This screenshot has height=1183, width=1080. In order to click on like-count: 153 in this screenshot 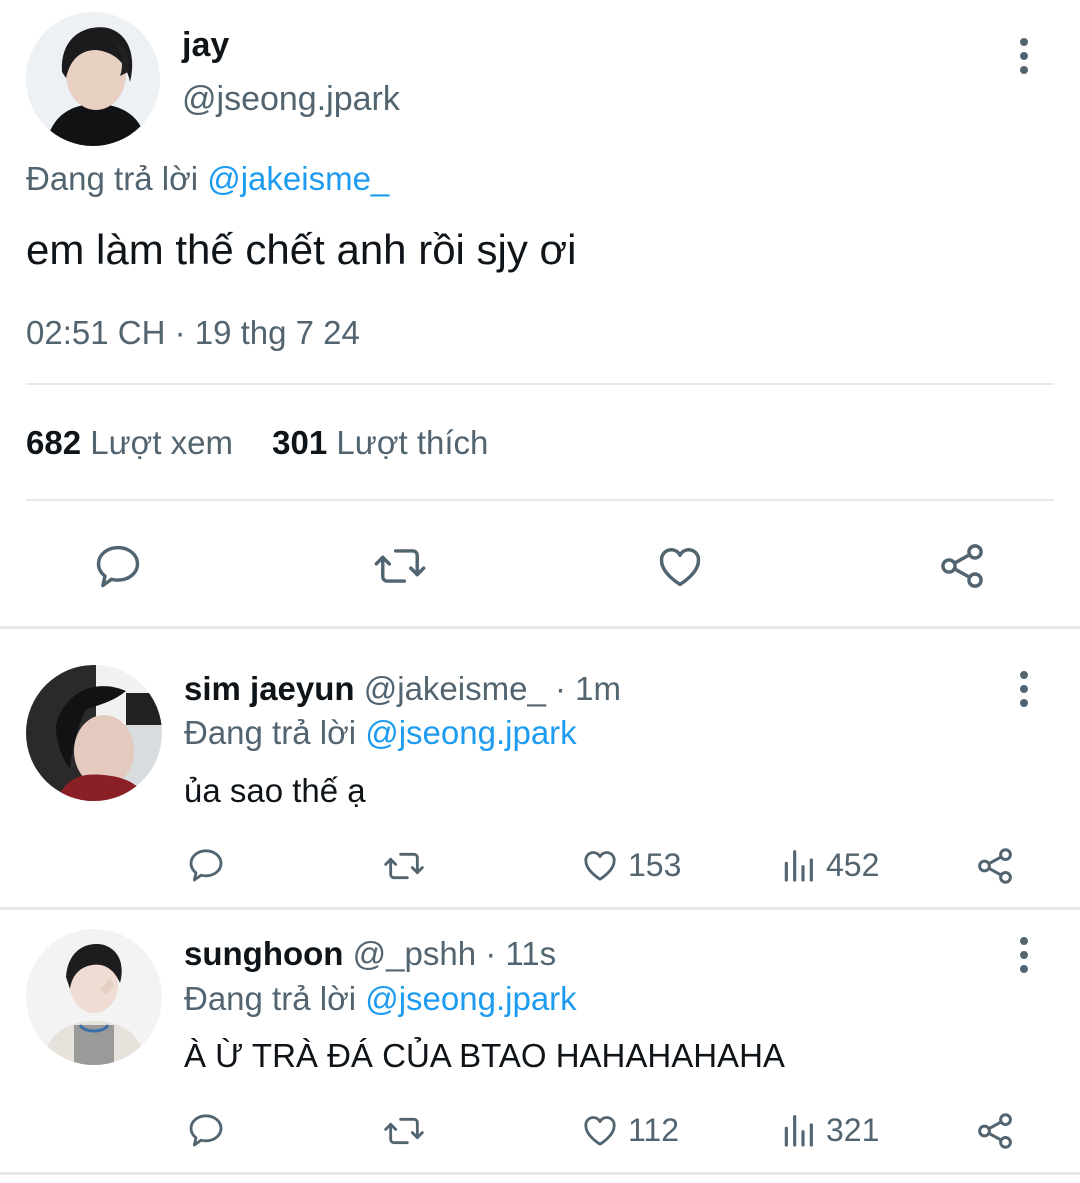, I will do `click(655, 864)`.